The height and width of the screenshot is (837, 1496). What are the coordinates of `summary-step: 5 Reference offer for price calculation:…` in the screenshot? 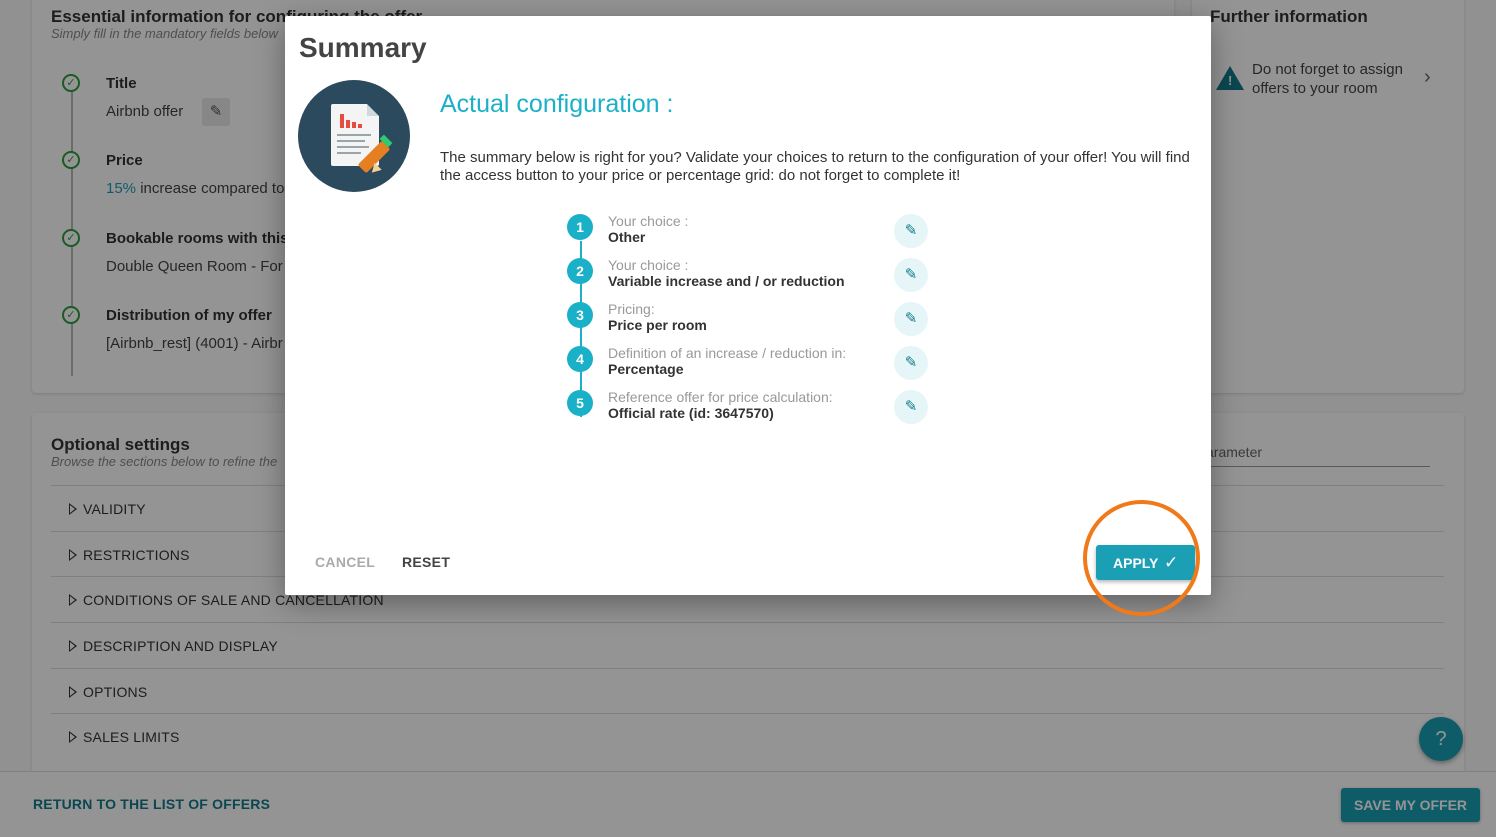 It's located at (767, 411).